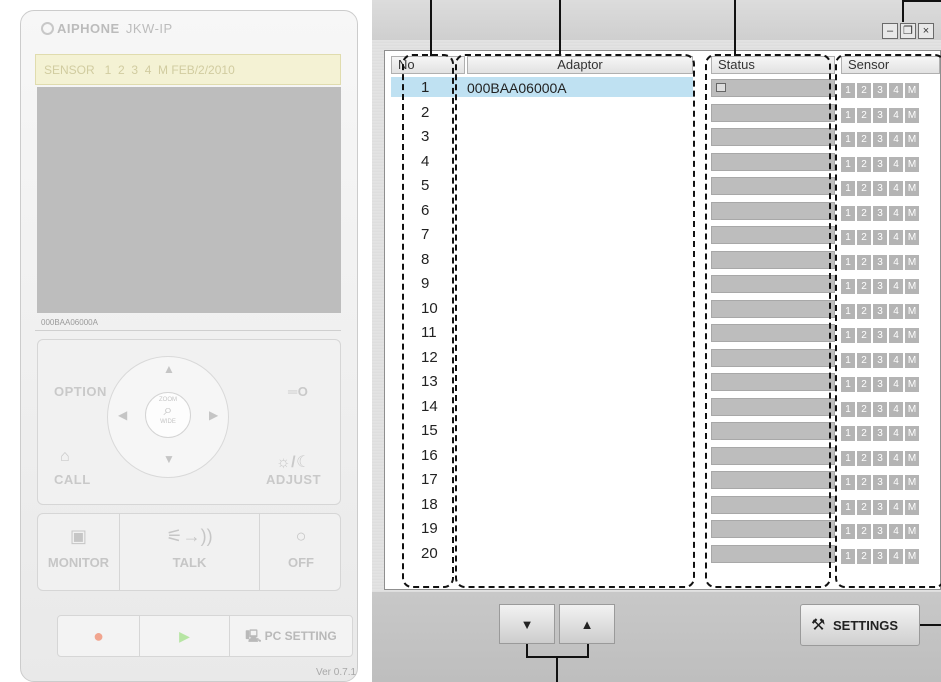 This screenshot has height=682, width=941. I want to click on close-button: ×, so click(926, 31).